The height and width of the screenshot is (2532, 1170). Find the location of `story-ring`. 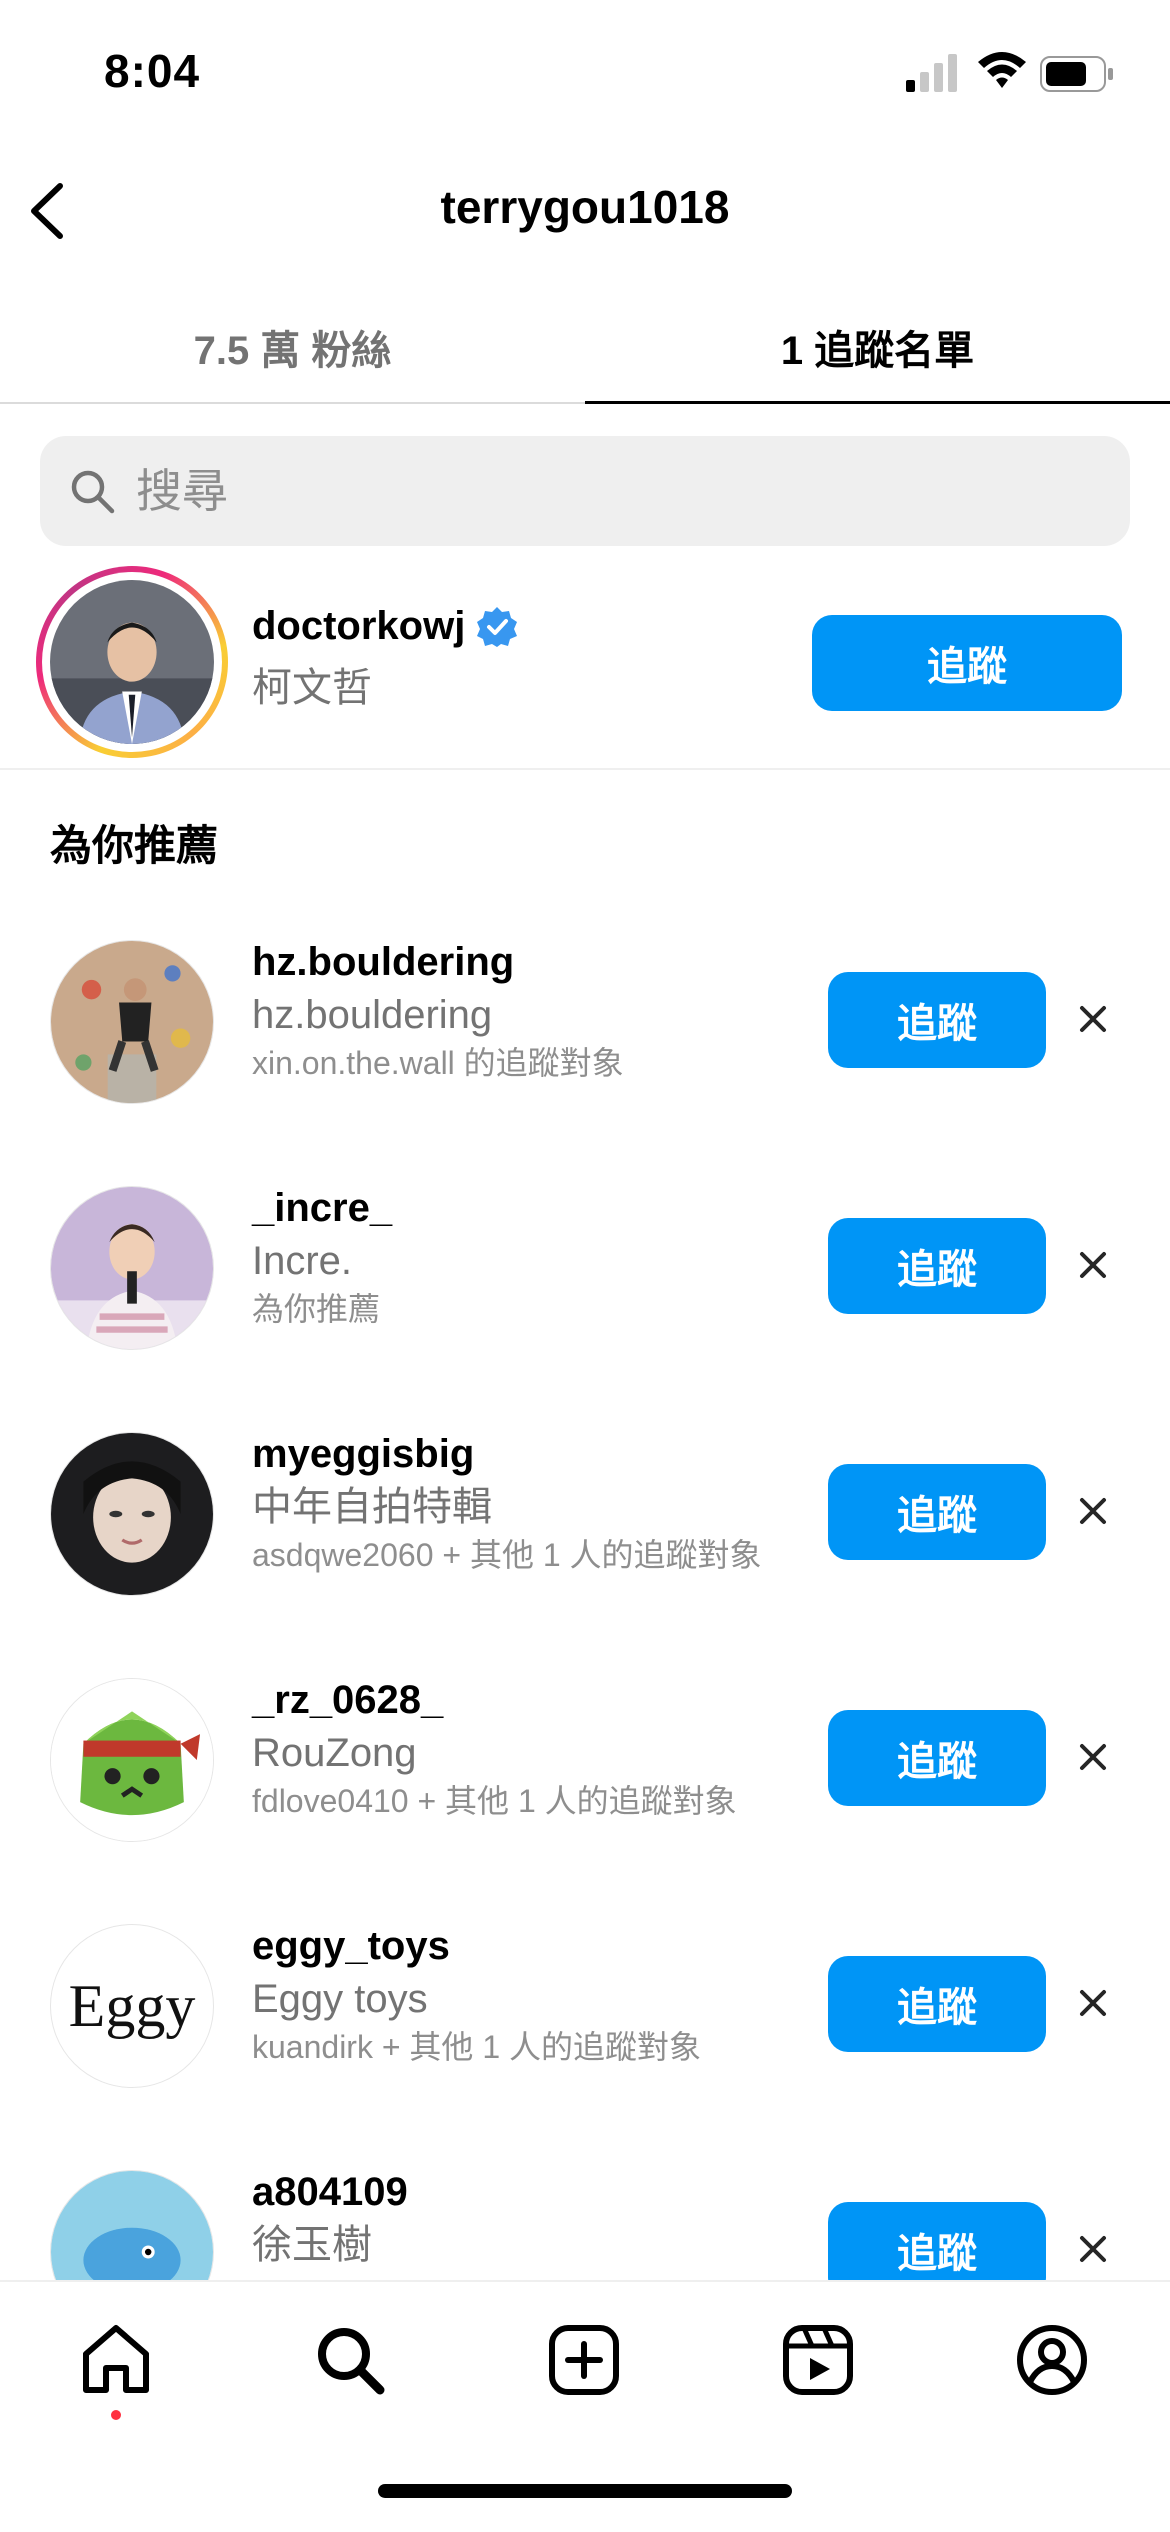

story-ring is located at coordinates (132, 662).